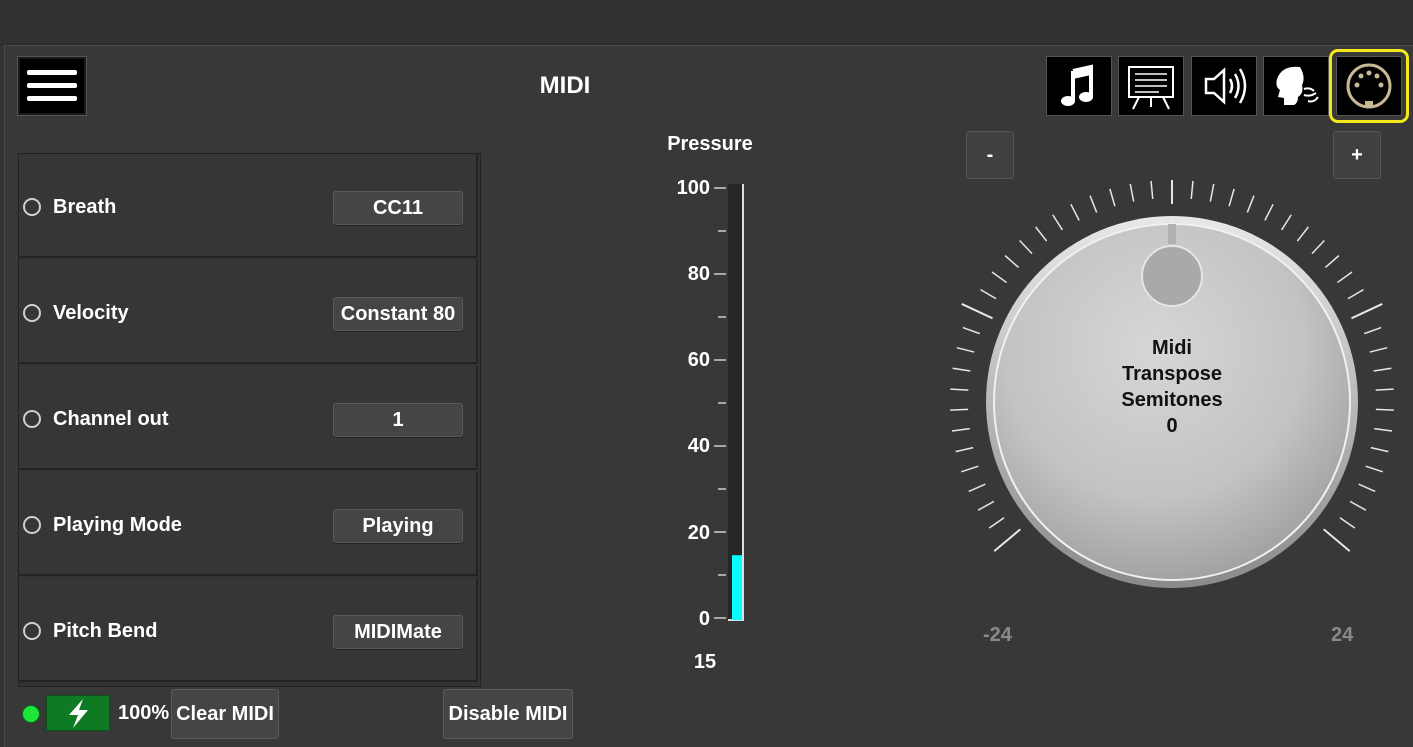 The image size is (1413, 747). I want to click on param-row-channel-out: Channel out 1, so click(248, 418).